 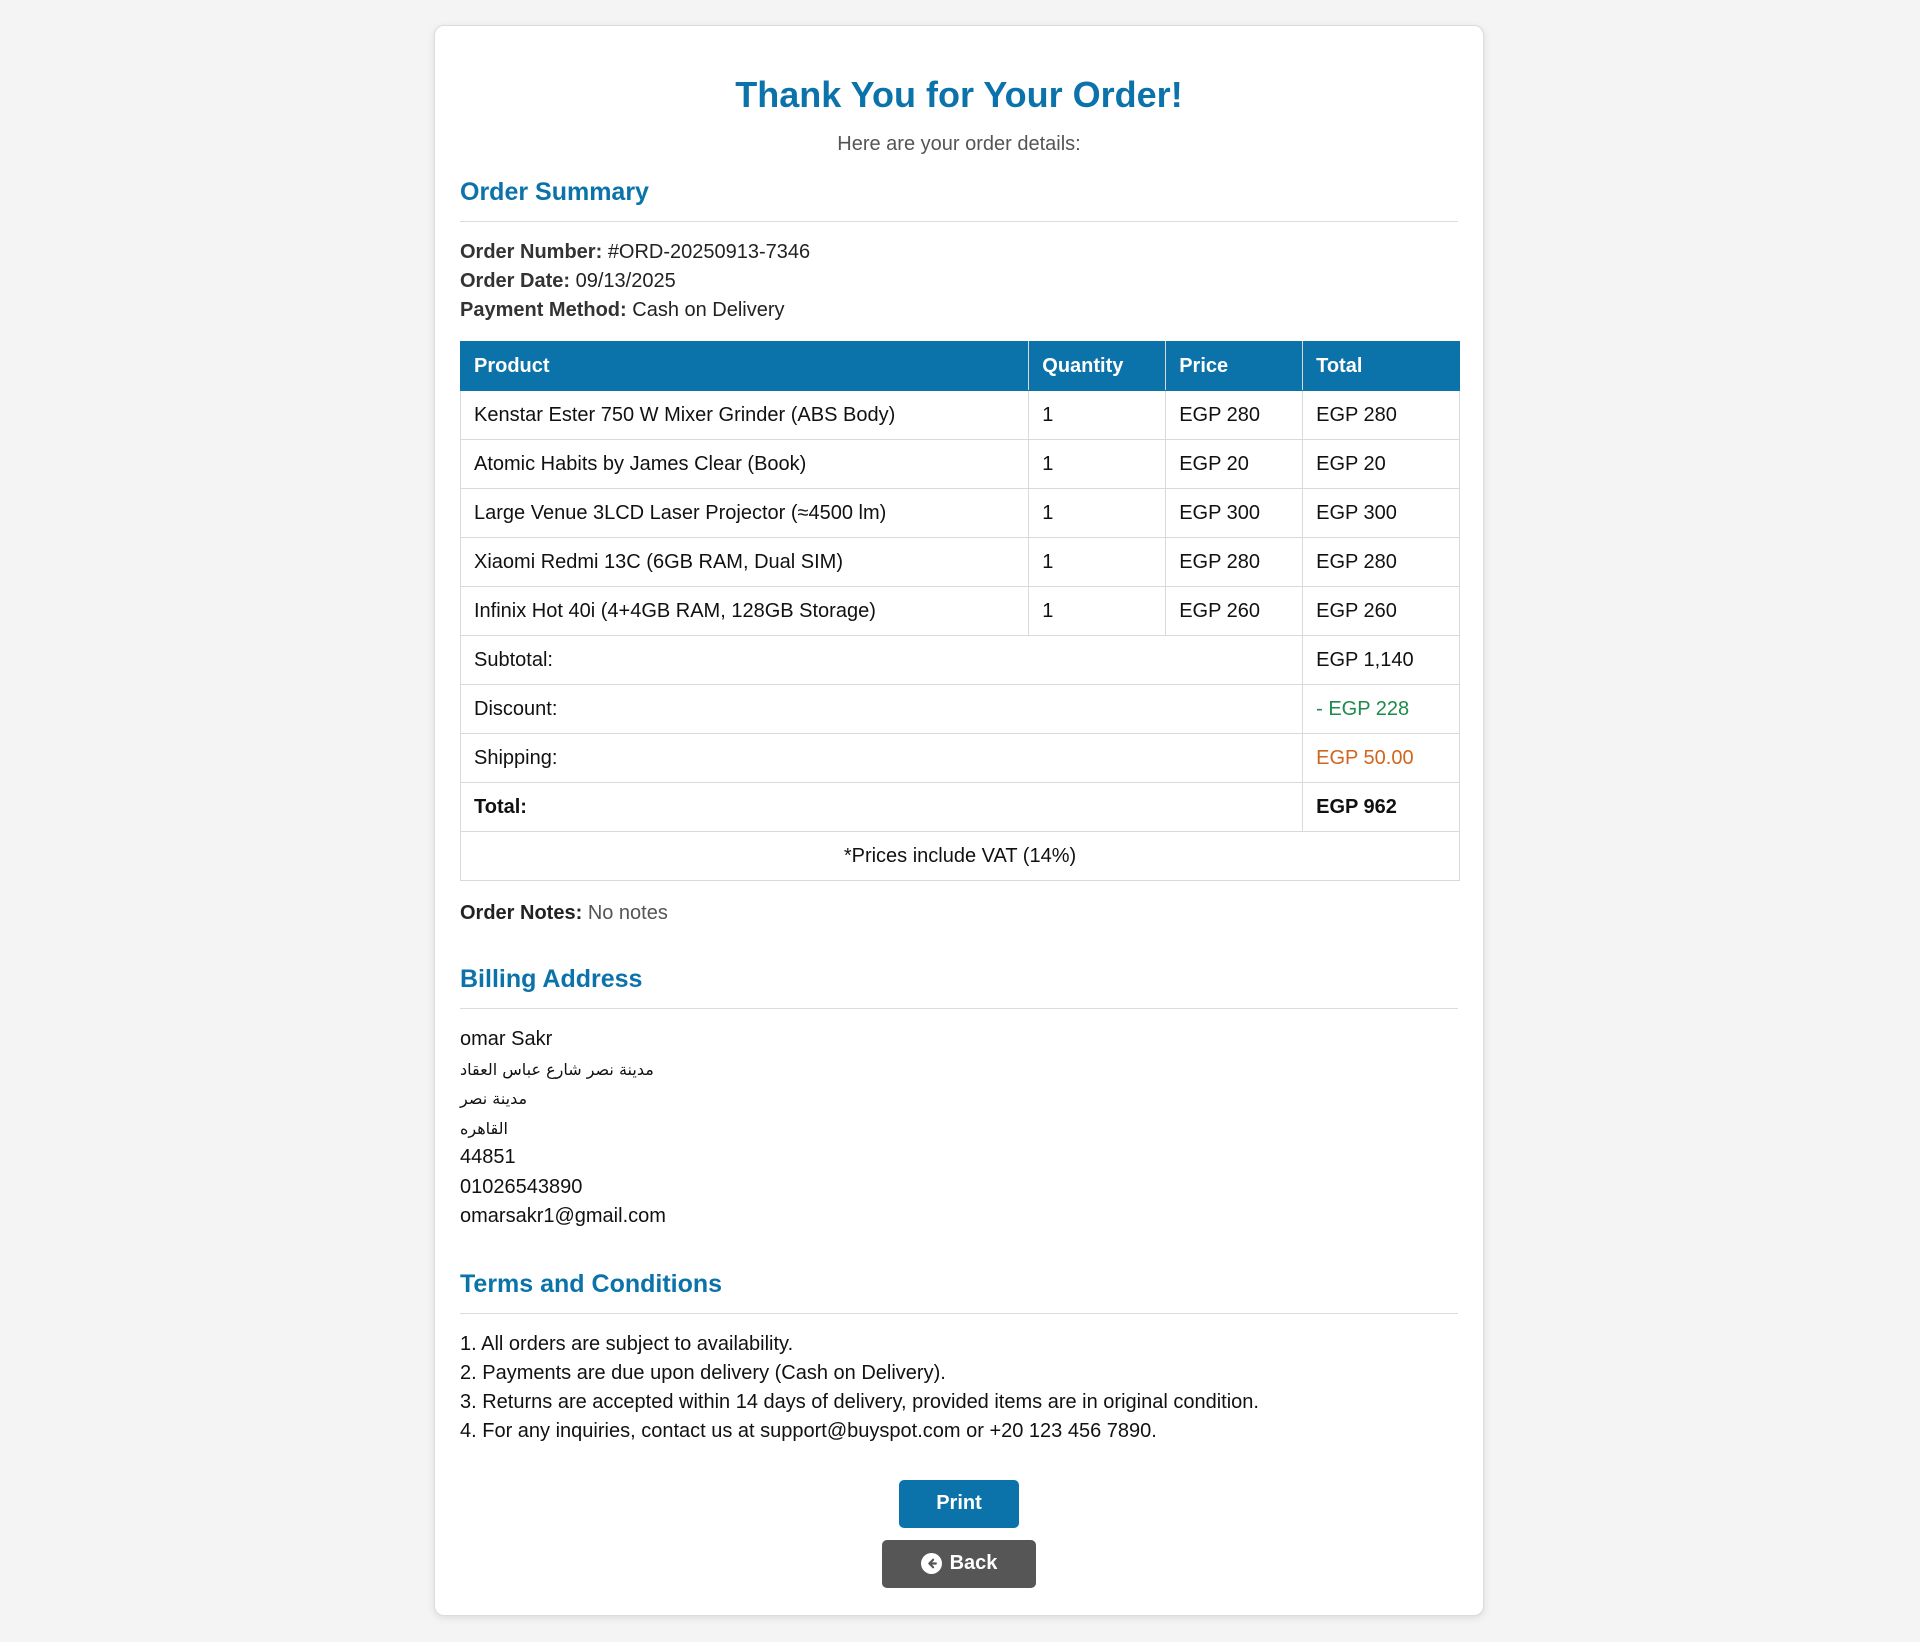 I want to click on order-notes-label: Order Notes:, so click(x=521, y=913).